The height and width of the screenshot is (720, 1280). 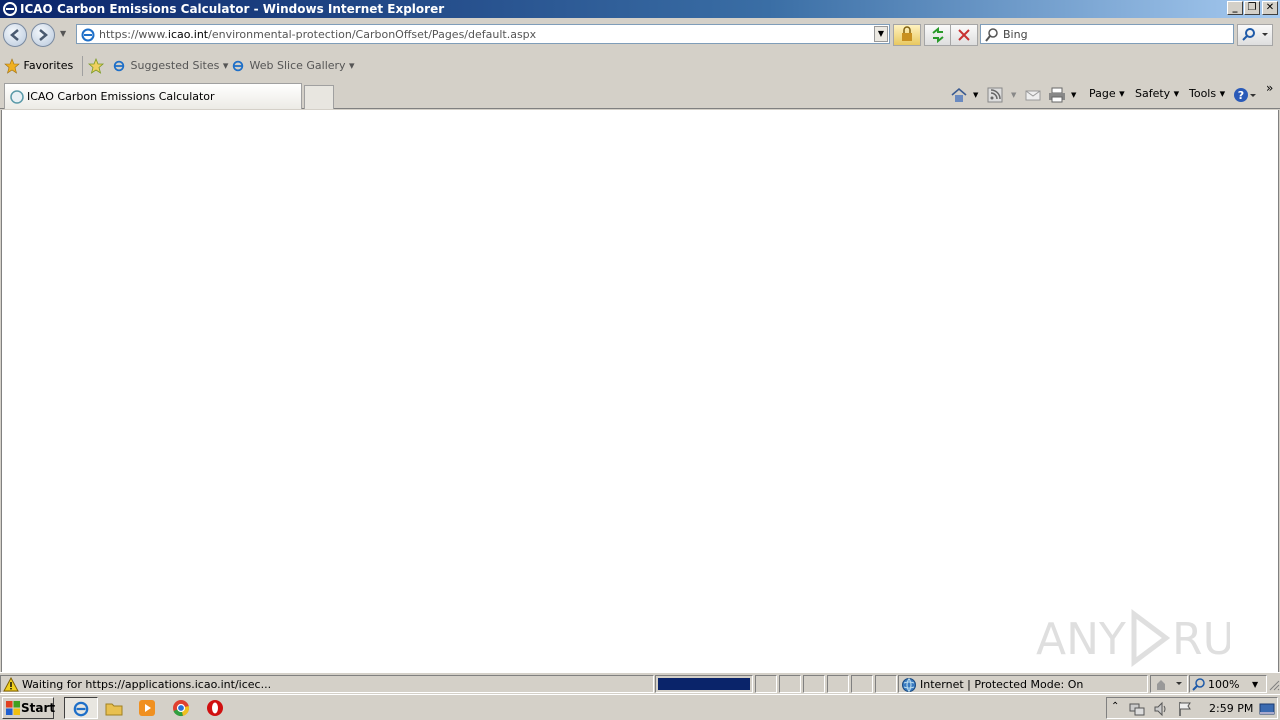 I want to click on address-dropdown-button: ▼, so click(x=881, y=34).